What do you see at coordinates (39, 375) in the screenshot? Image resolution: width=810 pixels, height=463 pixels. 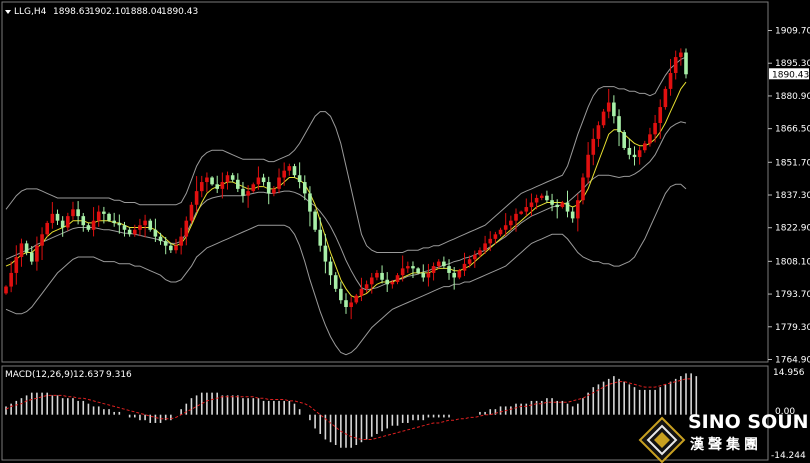 I see `macd-label: MACD(12,26,9)` at bounding box center [39, 375].